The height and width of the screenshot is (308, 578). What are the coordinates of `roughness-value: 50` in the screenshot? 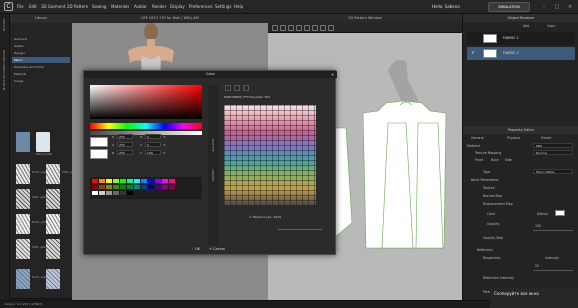 It's located at (537, 266).